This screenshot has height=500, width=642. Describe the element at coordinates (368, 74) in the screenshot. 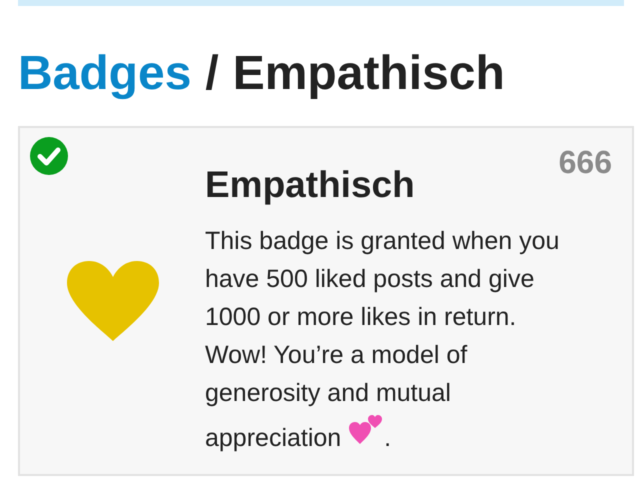

I see `page-title: Empathisch` at that location.